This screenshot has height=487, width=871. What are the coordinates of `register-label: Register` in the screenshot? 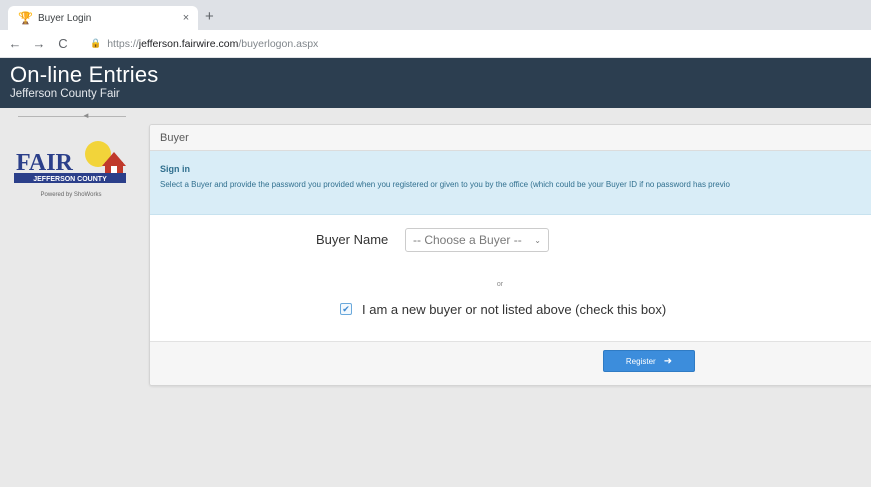 It's located at (640, 361).